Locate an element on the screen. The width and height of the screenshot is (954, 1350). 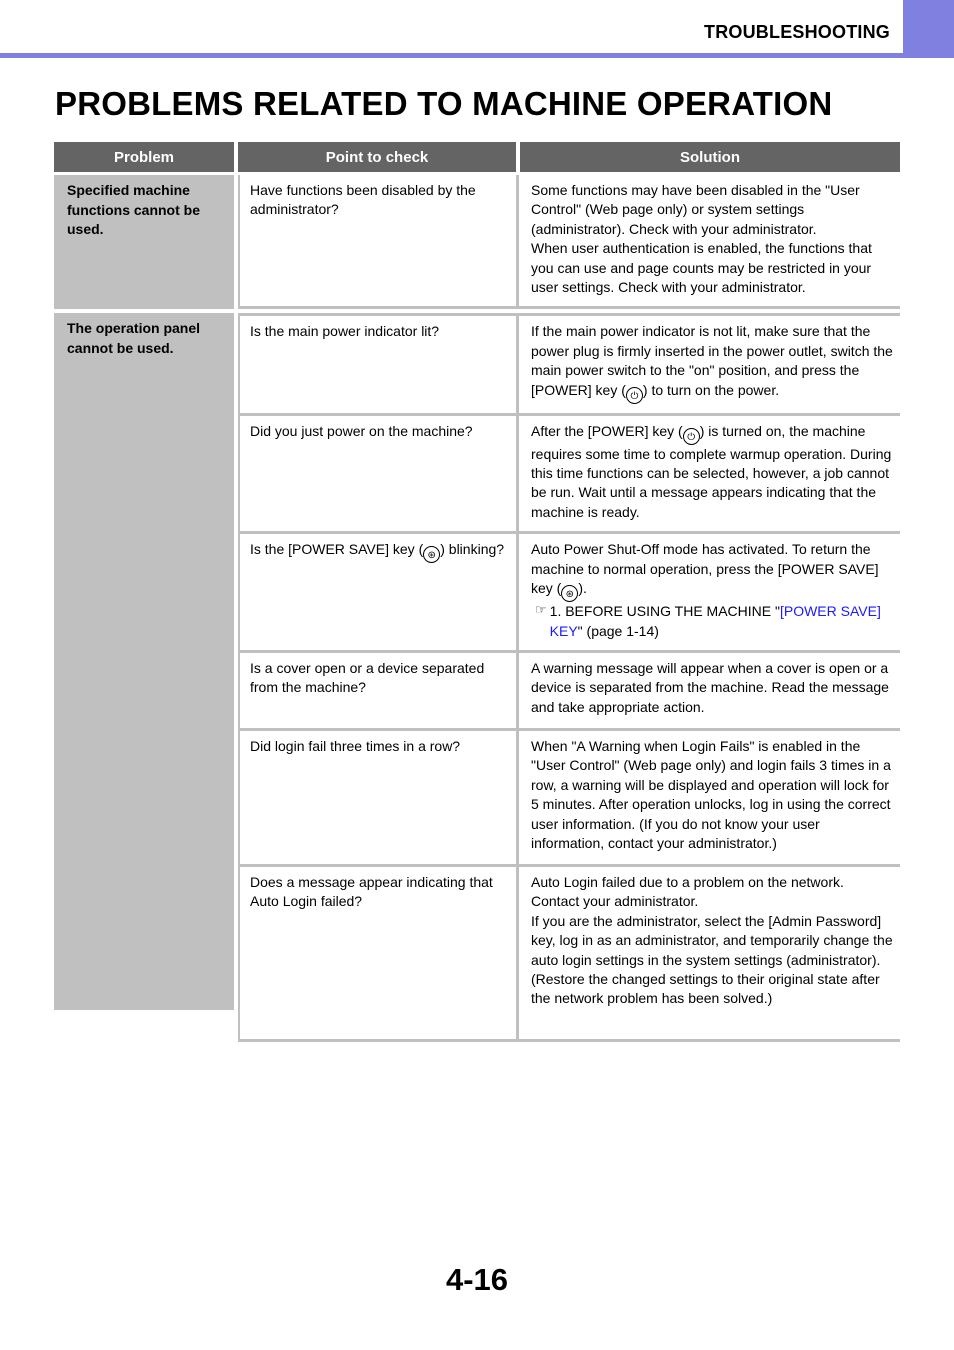
check-cell: Is the main power indicator lit? is located at coordinates (377, 364).